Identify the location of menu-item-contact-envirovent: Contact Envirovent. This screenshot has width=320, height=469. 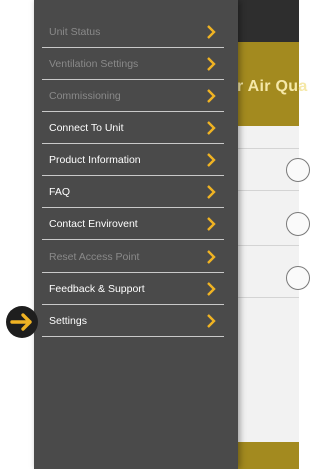
(133, 224).